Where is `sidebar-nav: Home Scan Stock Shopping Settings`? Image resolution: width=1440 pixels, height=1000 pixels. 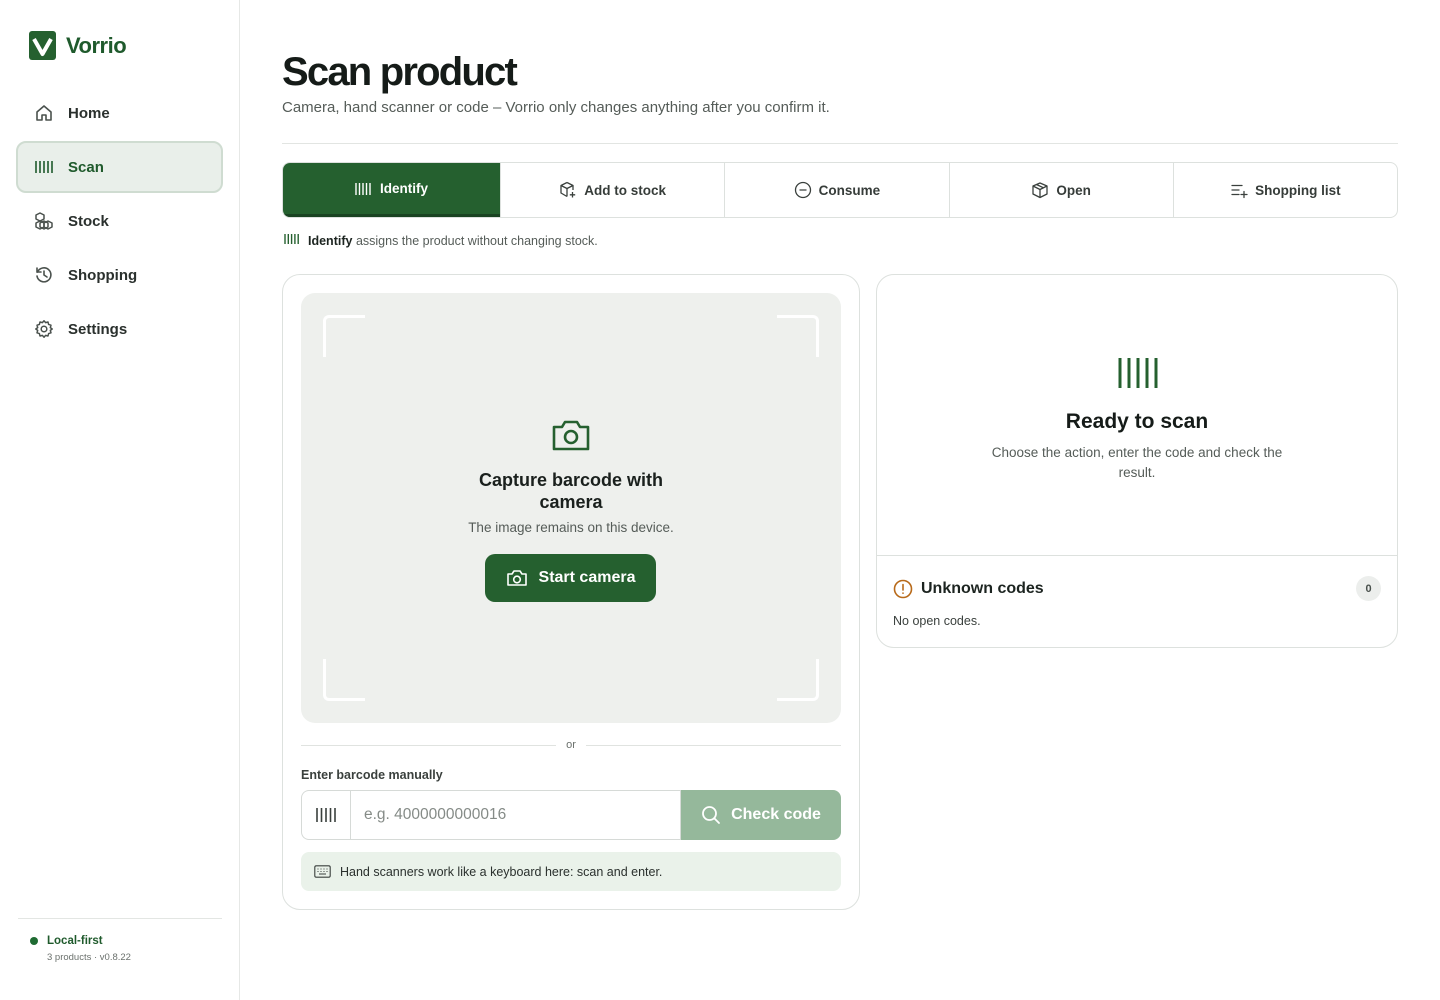 sidebar-nav: Home Scan Stock Shopping Settings is located at coordinates (119, 222).